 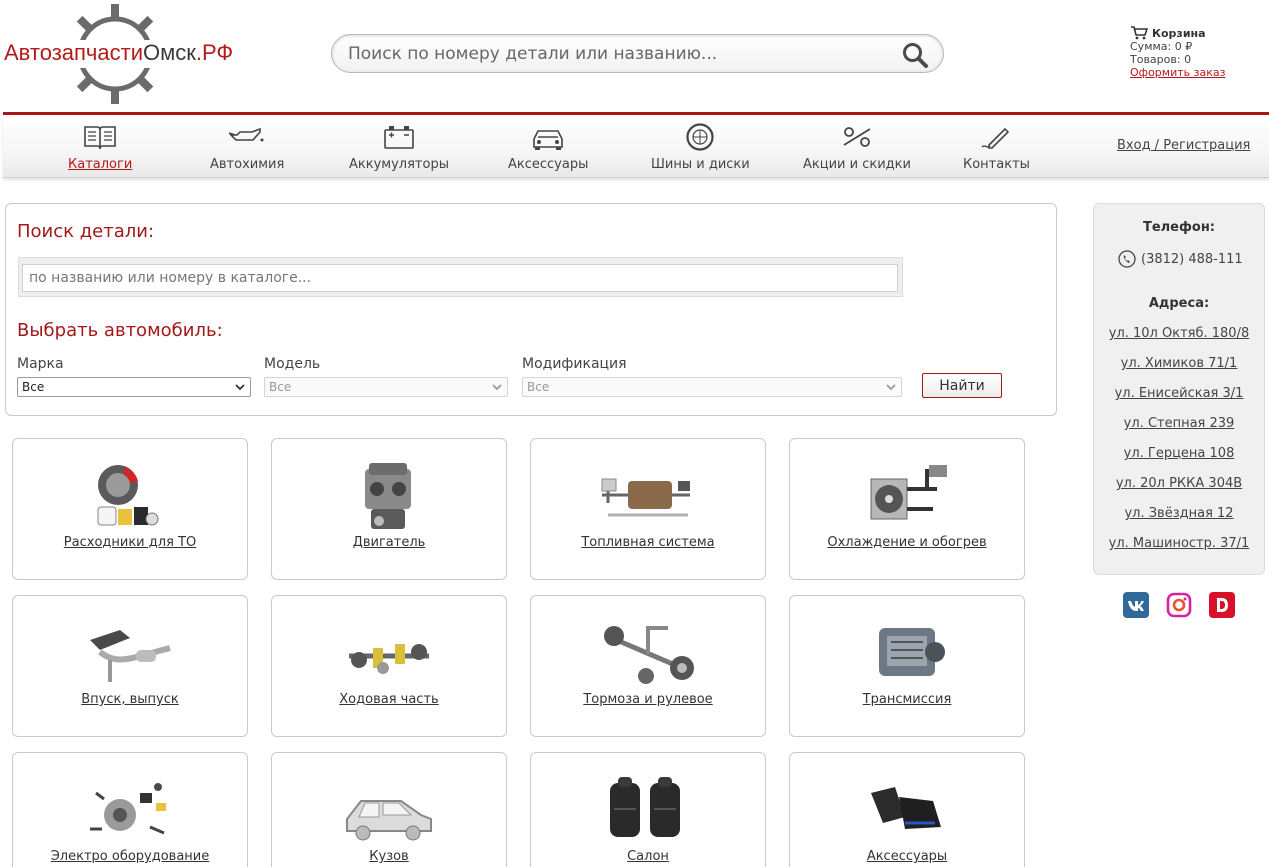 I want to click on header-search, so click(x=637, y=53).